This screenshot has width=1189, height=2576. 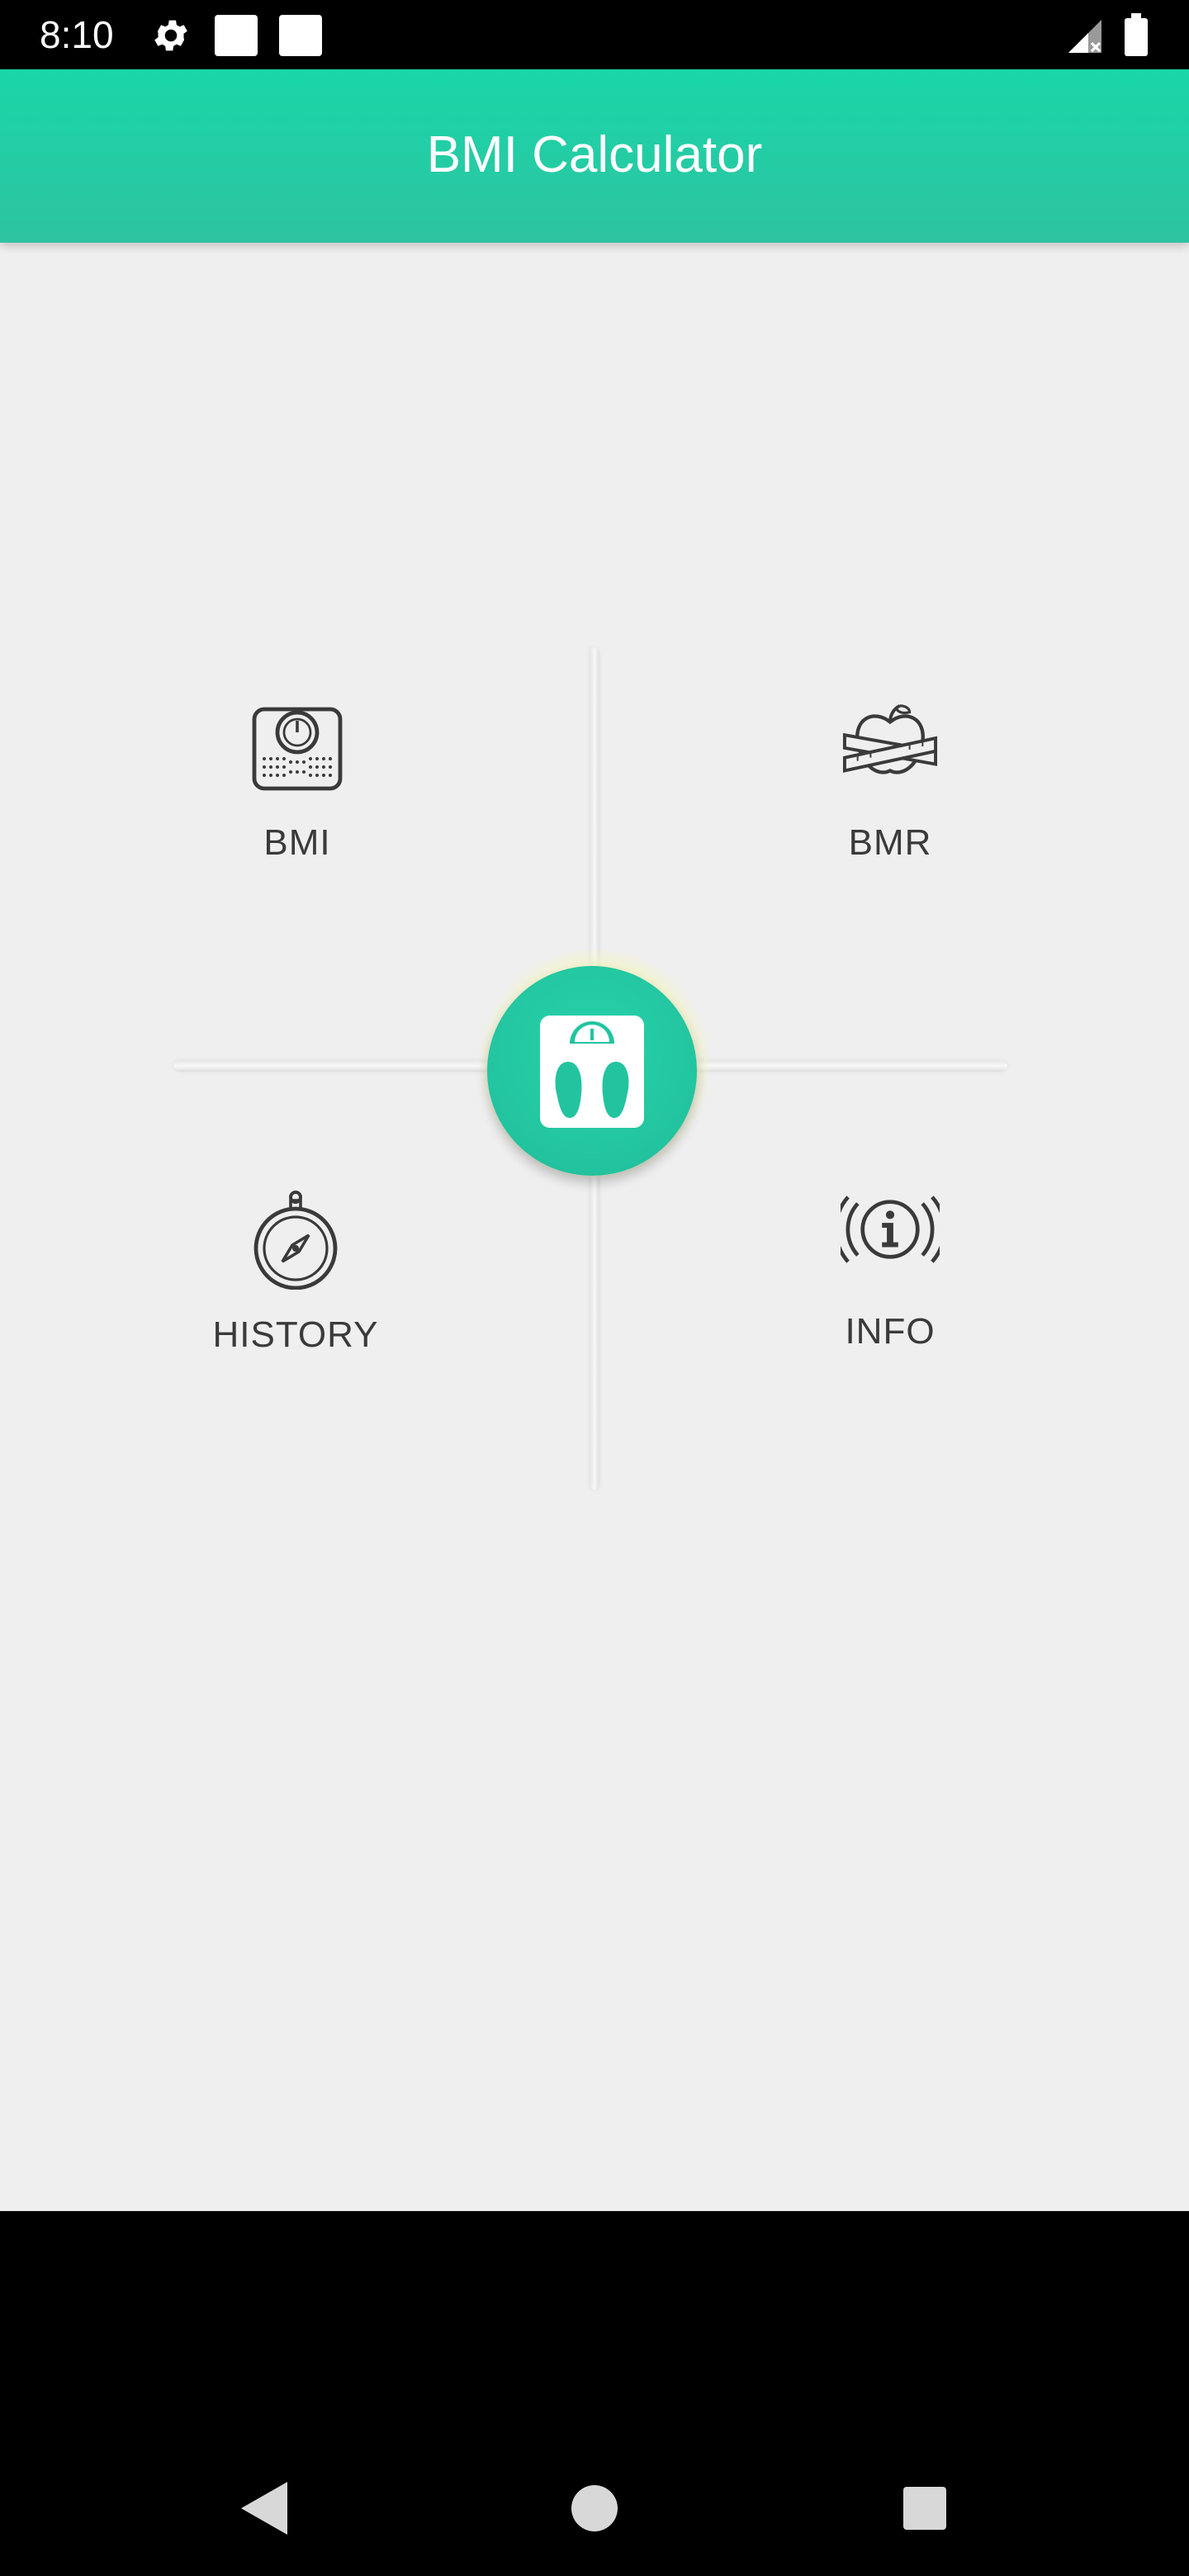 I want to click on bathroom-scale-icon, so click(x=592, y=1072).